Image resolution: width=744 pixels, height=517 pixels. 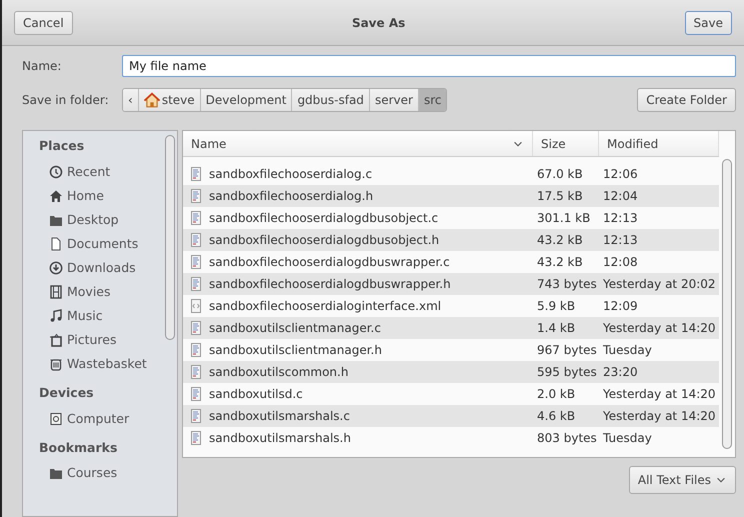 I want to click on file-name: sandboxutilscommon.h, so click(x=278, y=372).